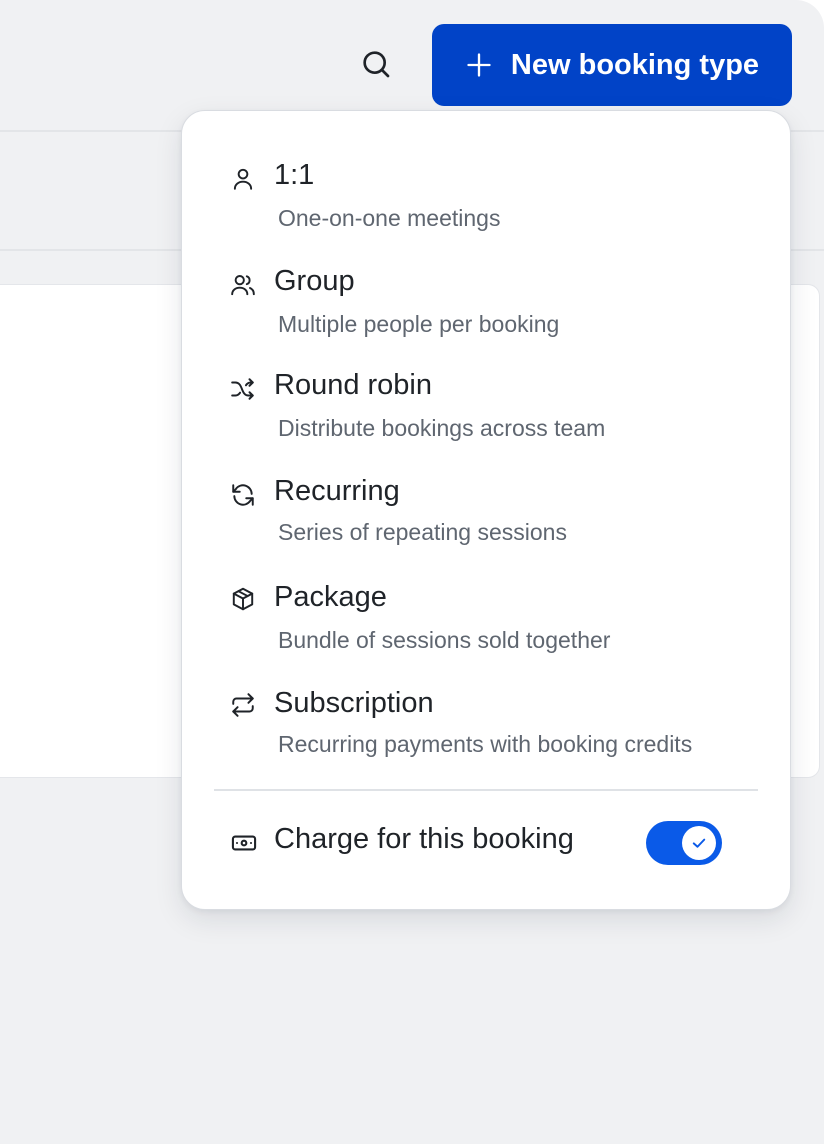  I want to click on menu-item-title: Subscription, so click(354, 703).